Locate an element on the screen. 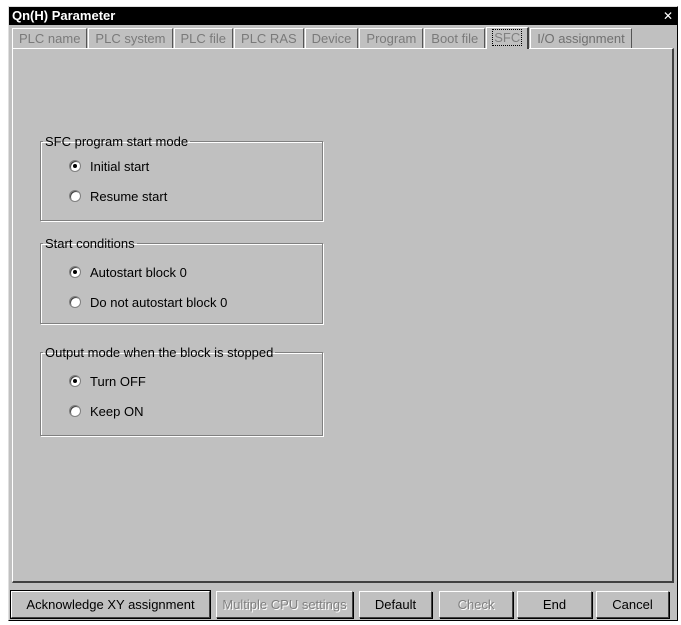 This screenshot has height=625, width=681. end-button: End is located at coordinates (554, 604).